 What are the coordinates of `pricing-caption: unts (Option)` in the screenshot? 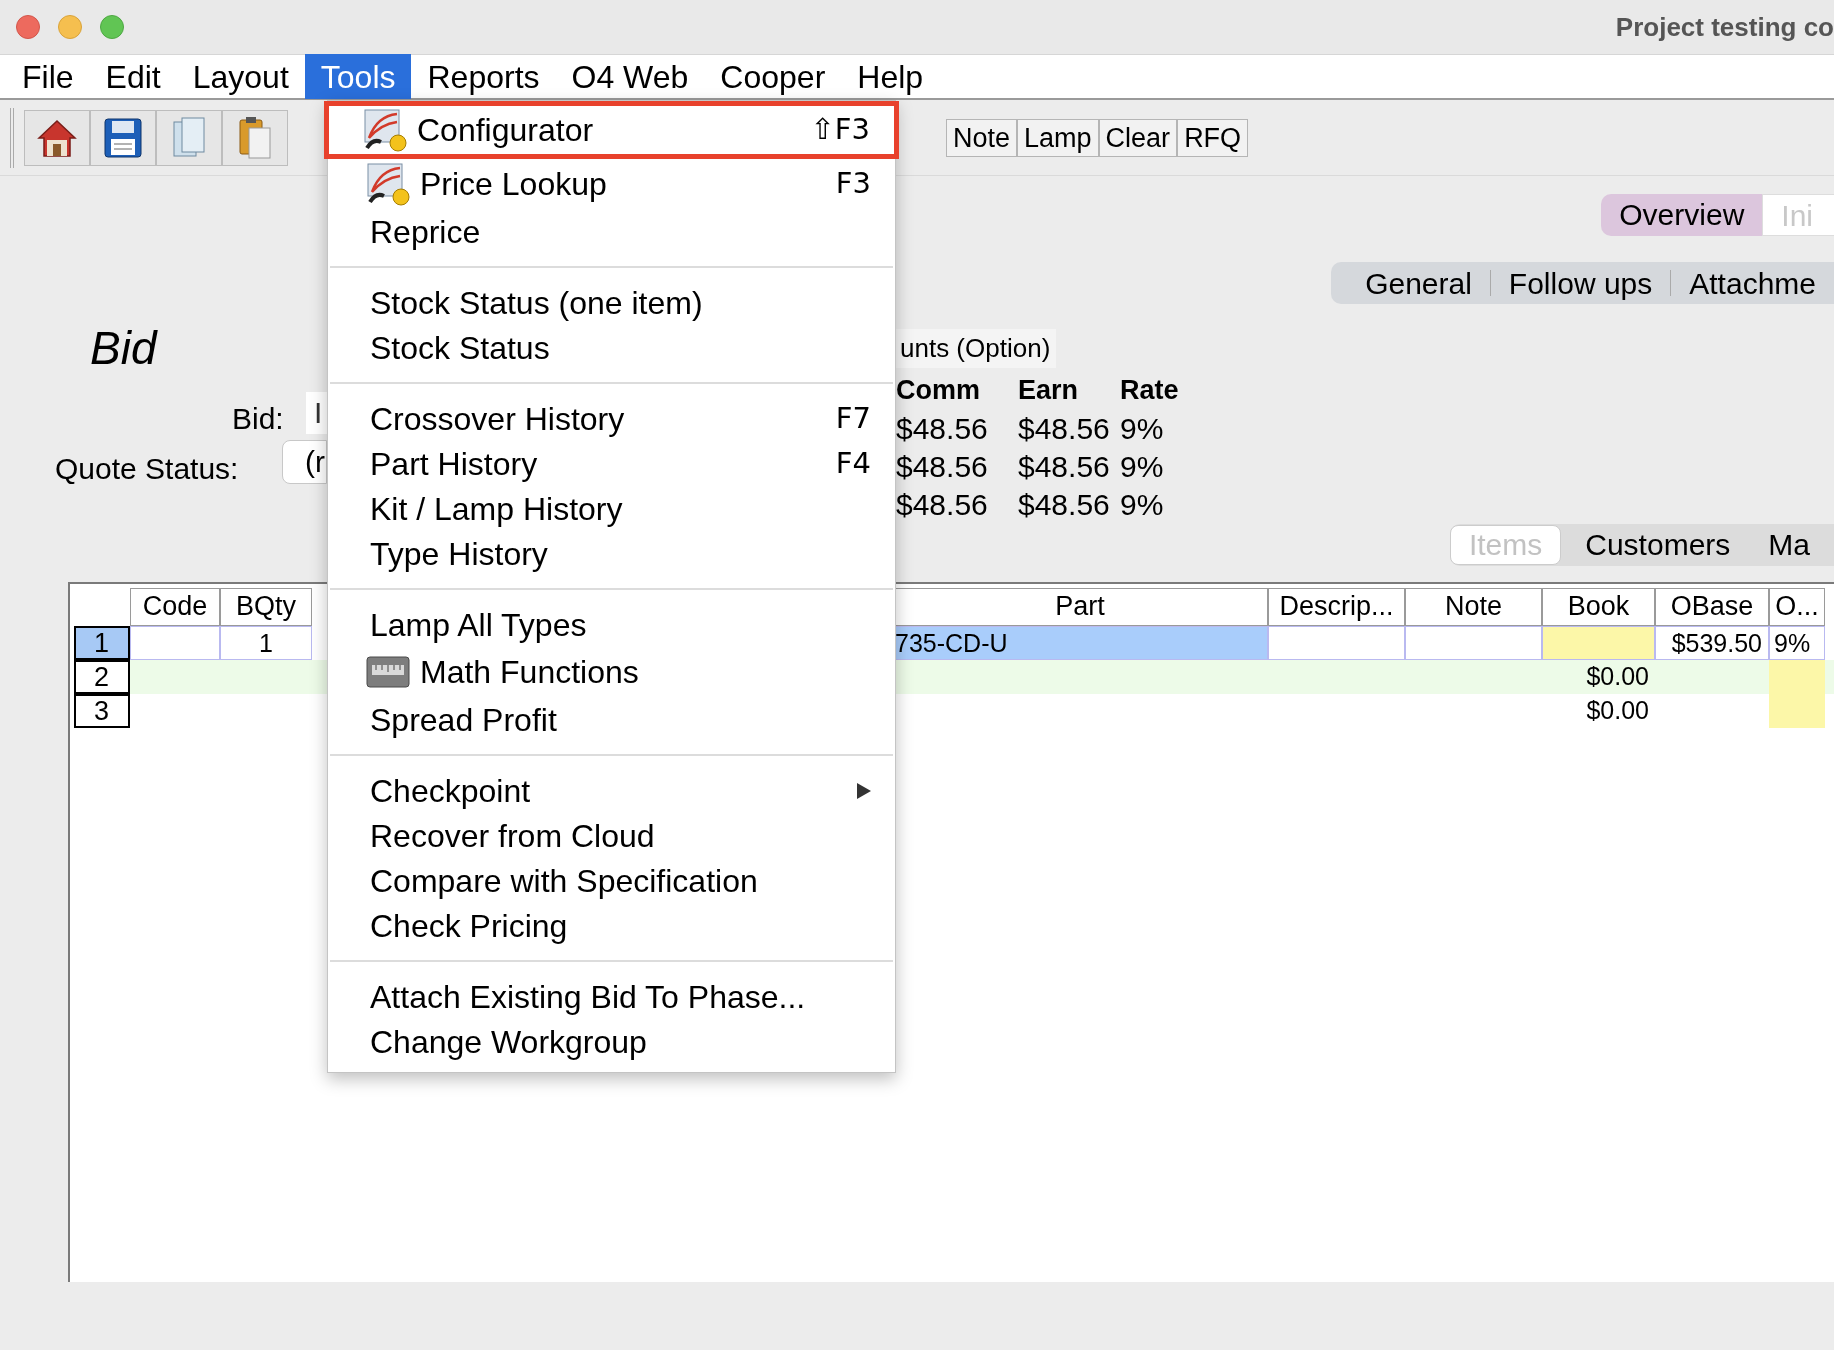 It's located at (976, 348).